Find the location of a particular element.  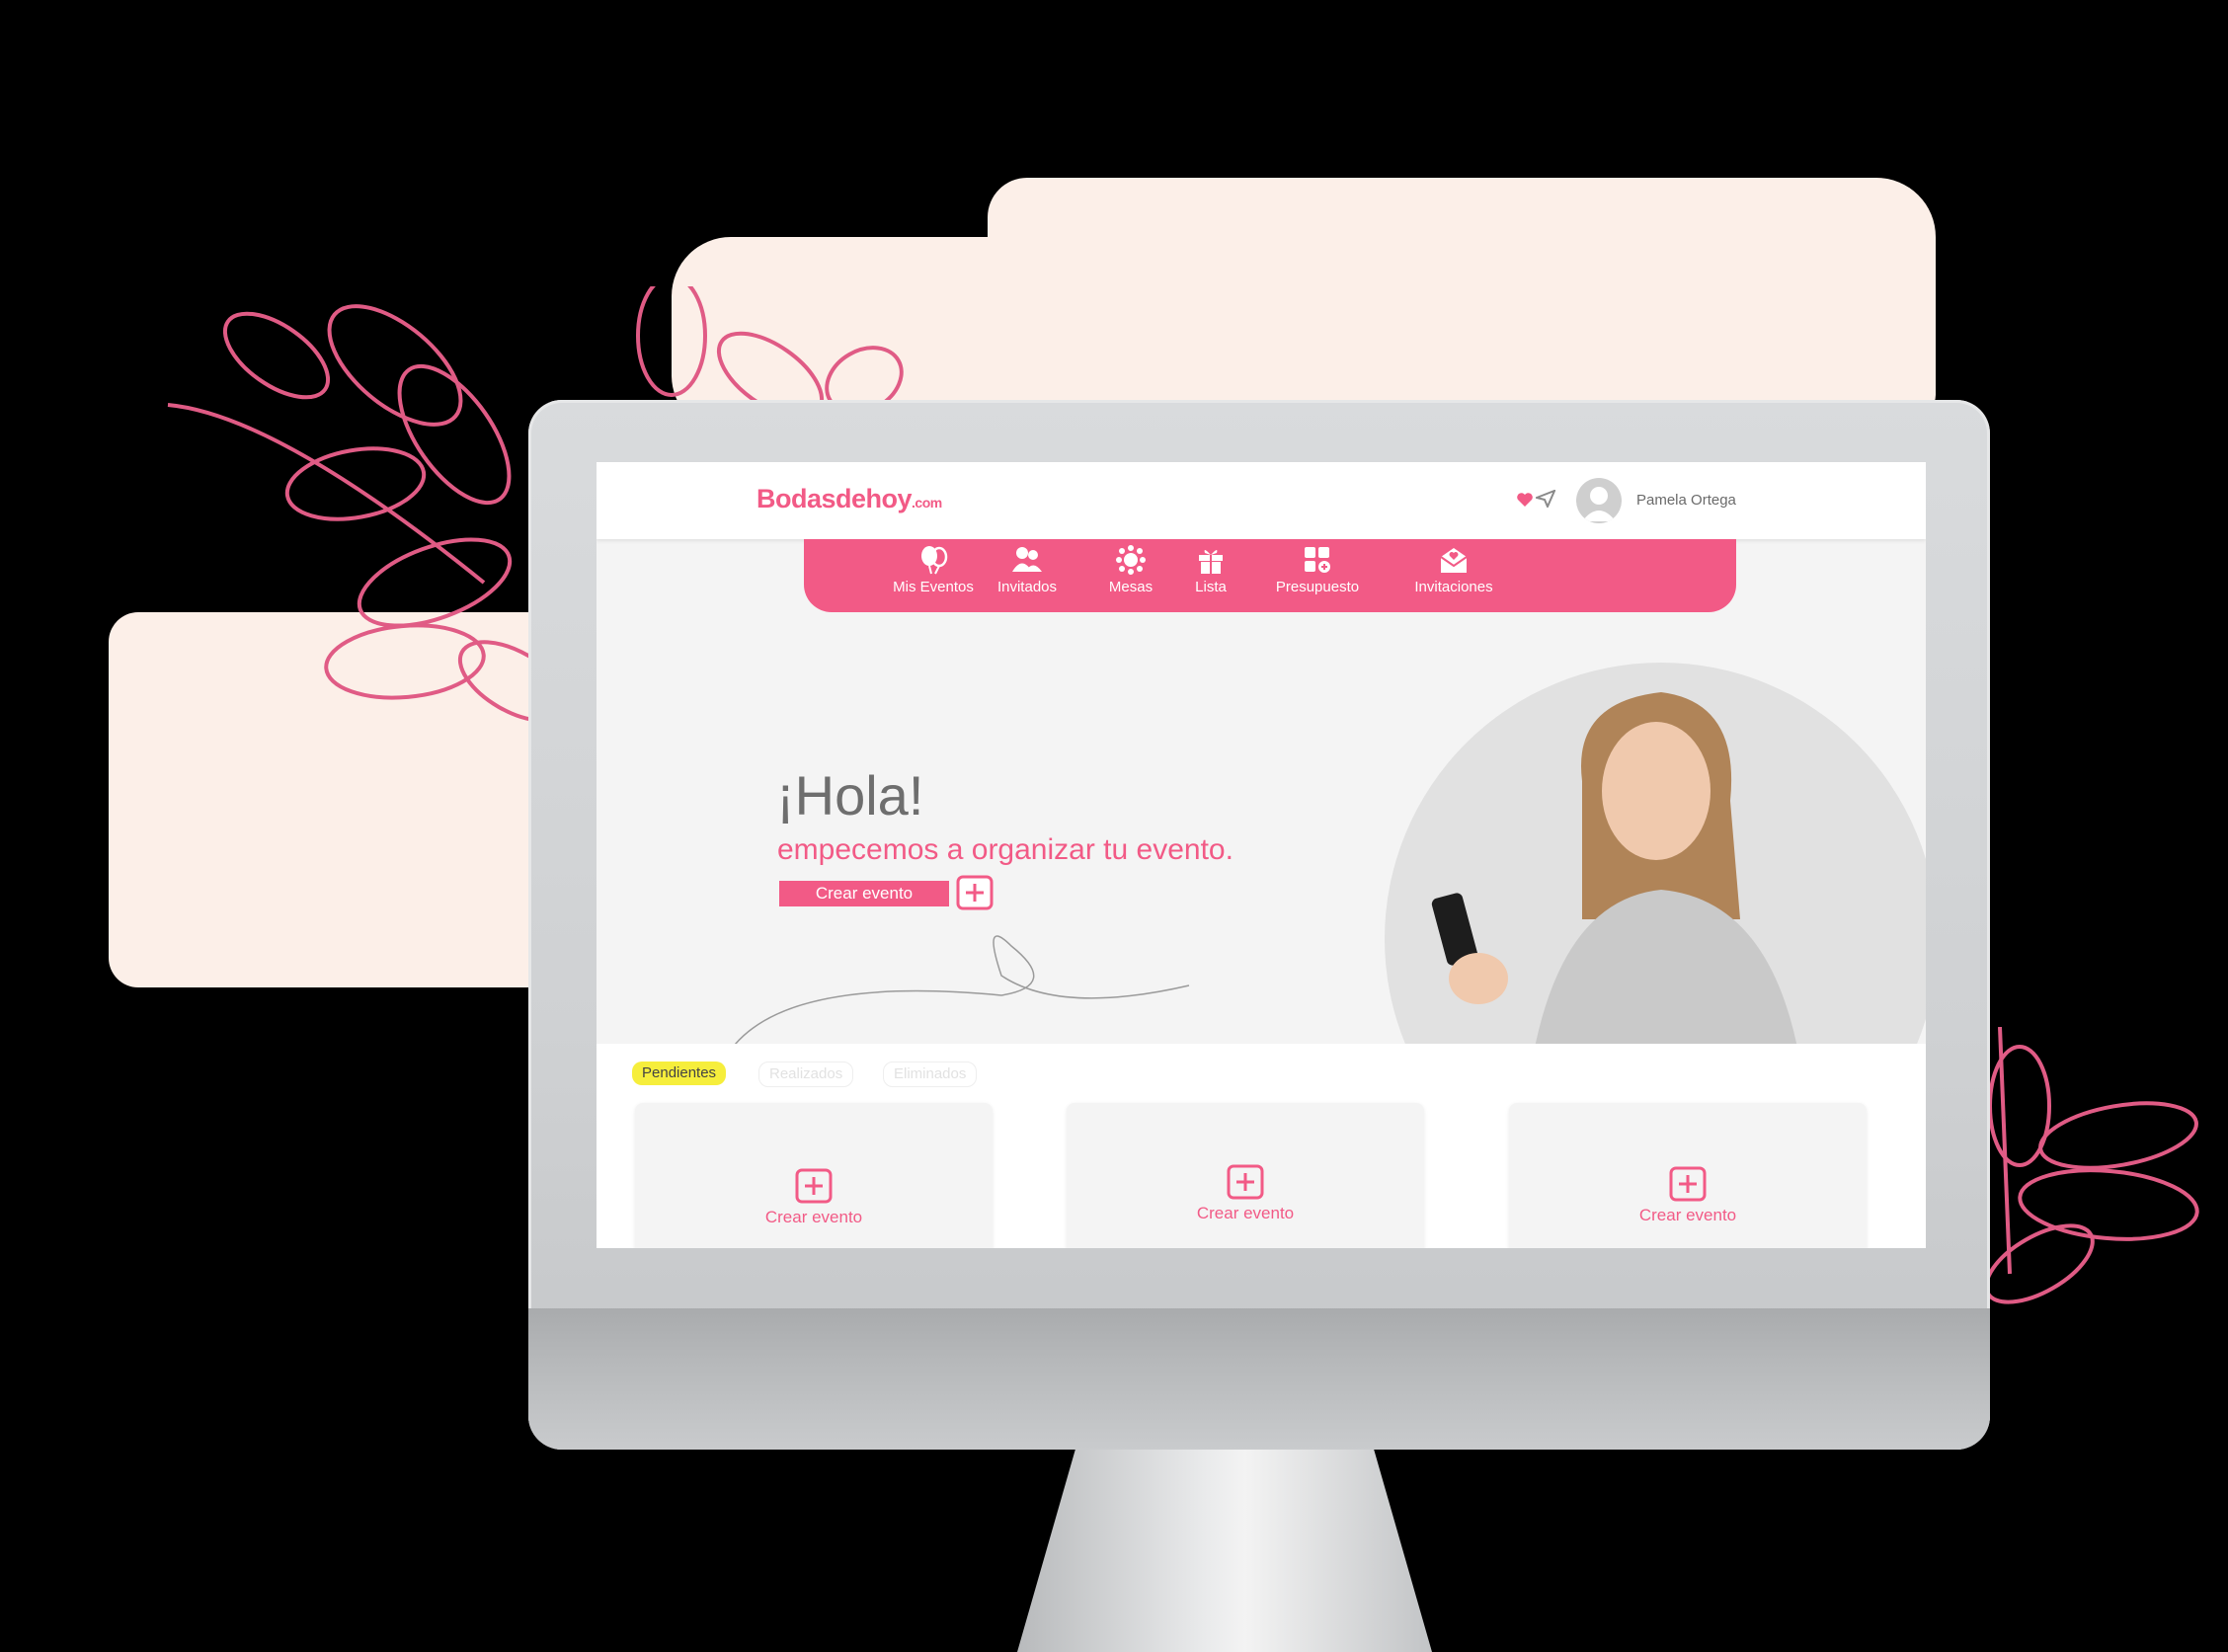

nav-item-lista: Lista is located at coordinates (1211, 575).